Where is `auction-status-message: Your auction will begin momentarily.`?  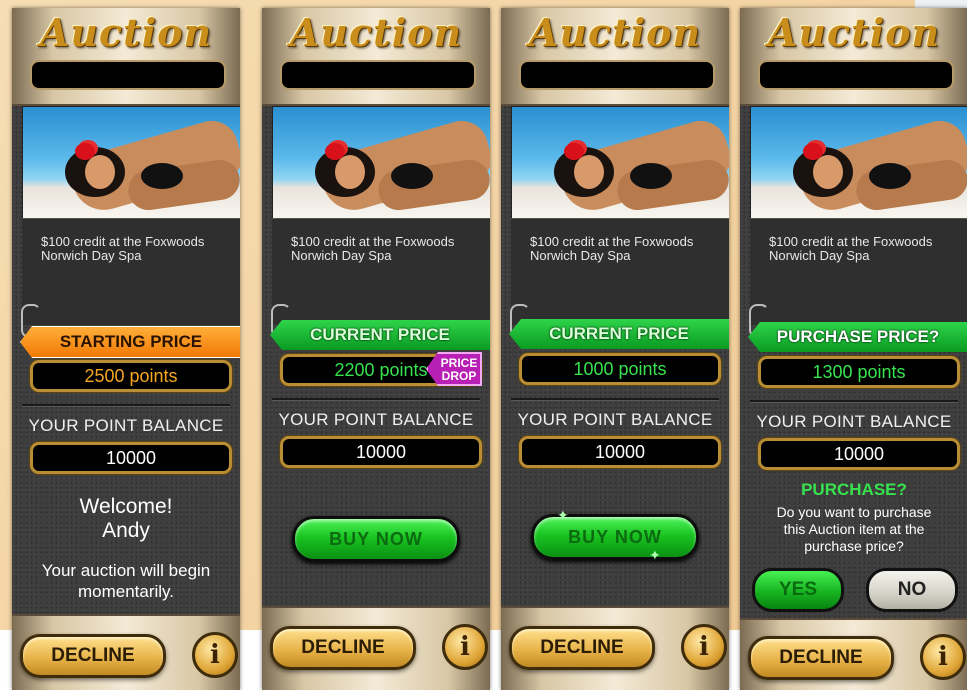
auction-status-message: Your auction will begin momentarily. is located at coordinates (126, 581).